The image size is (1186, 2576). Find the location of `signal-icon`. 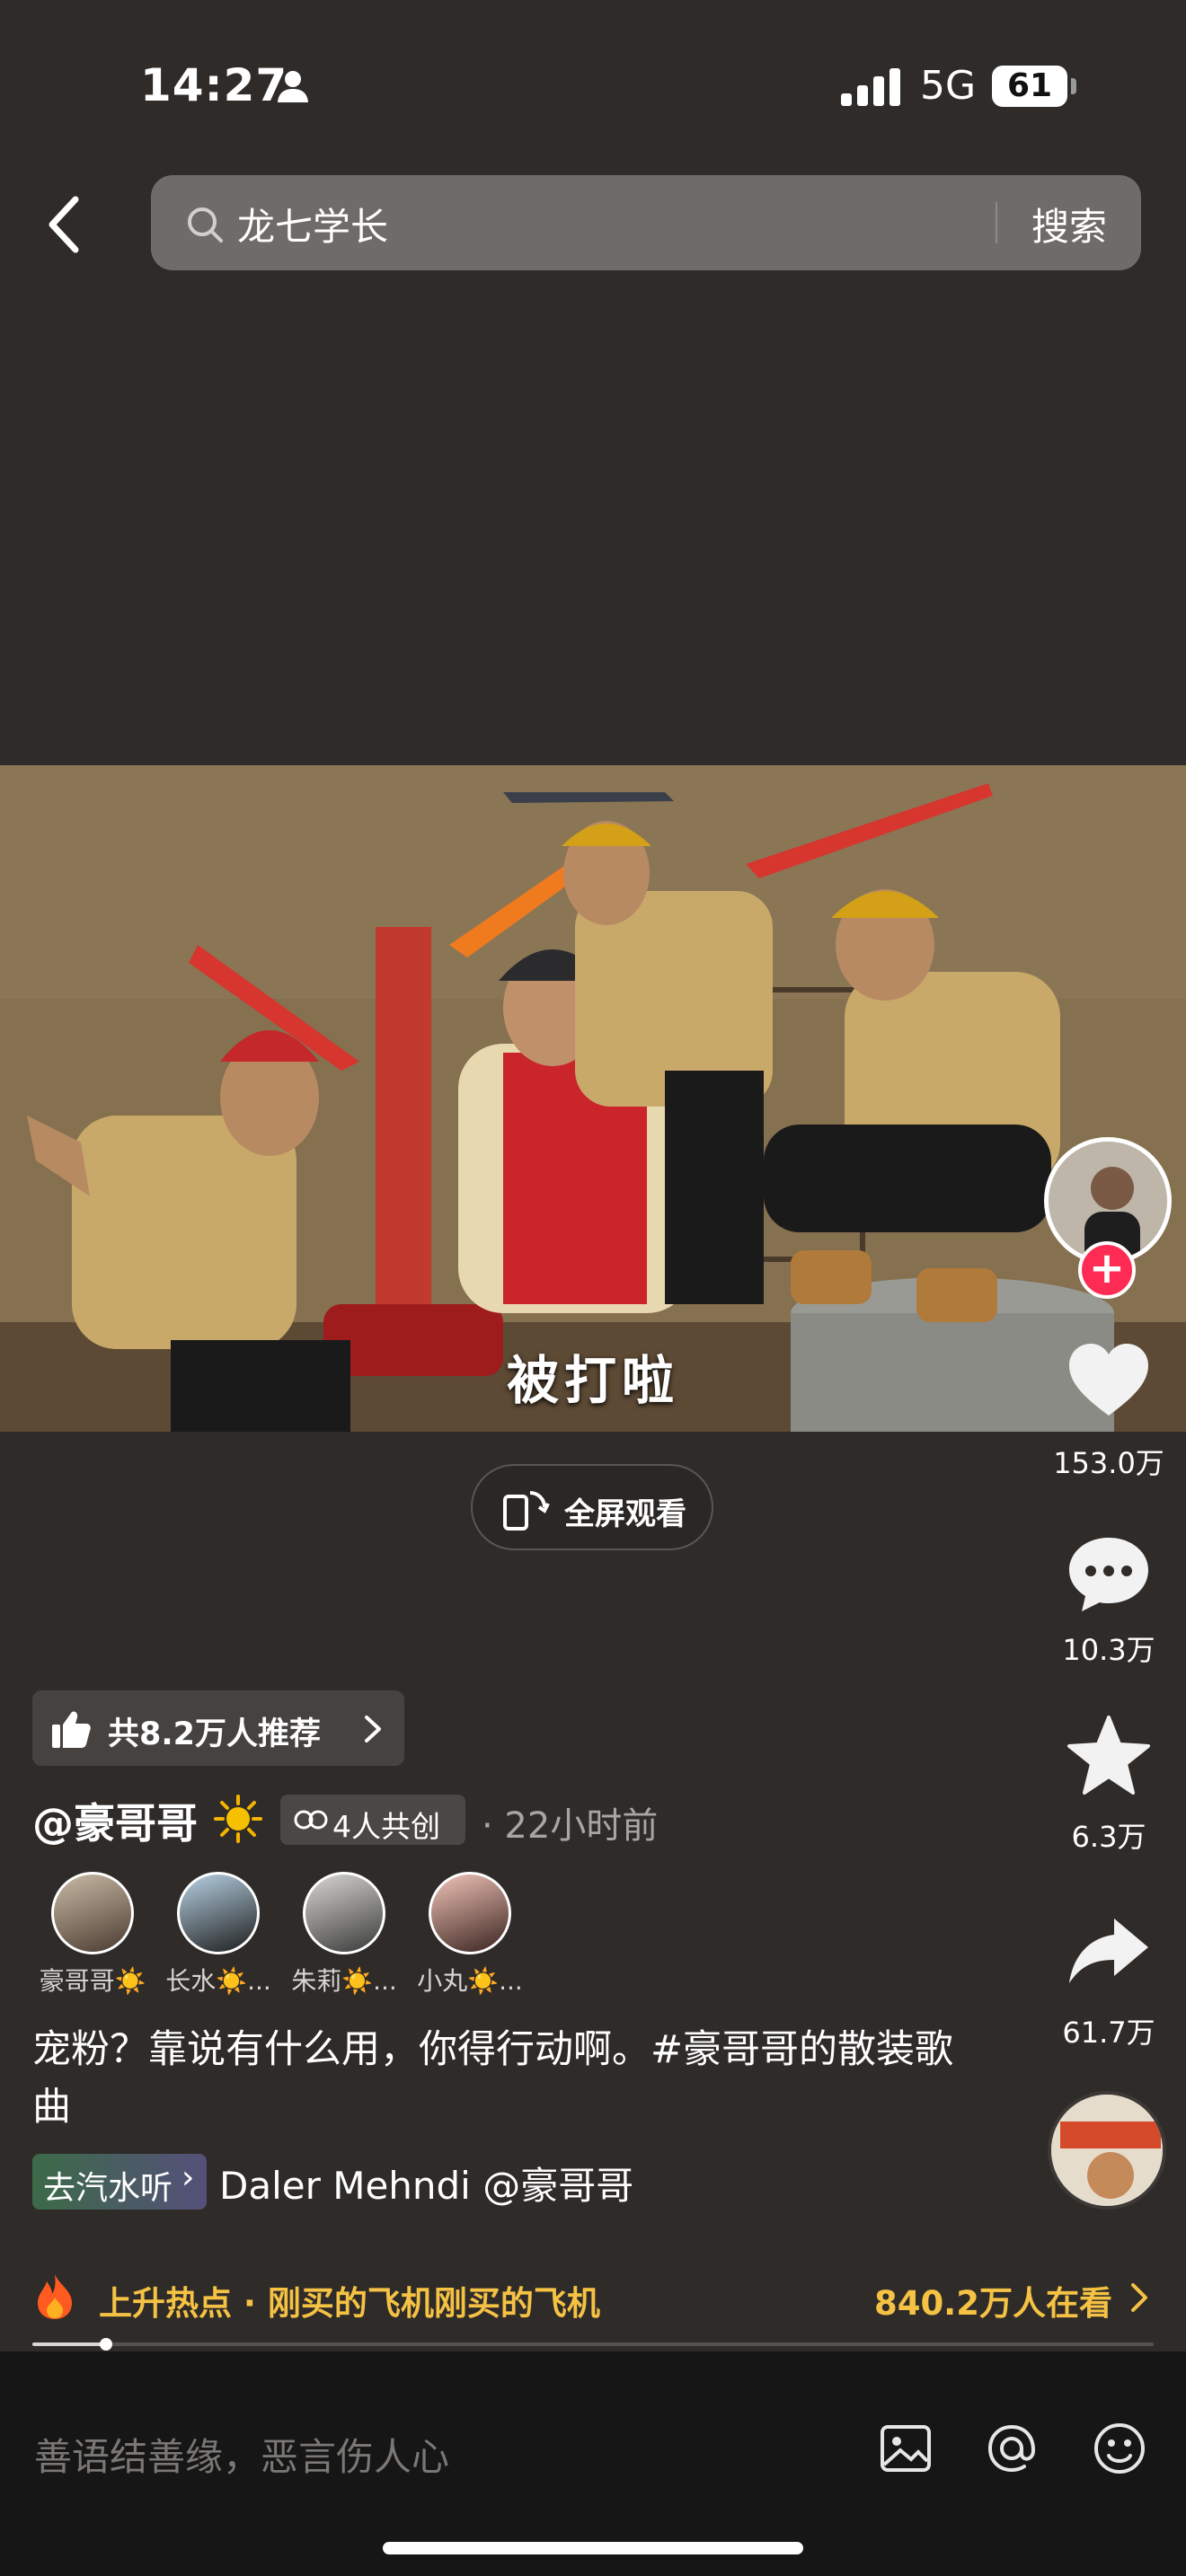

signal-icon is located at coordinates (870, 87).